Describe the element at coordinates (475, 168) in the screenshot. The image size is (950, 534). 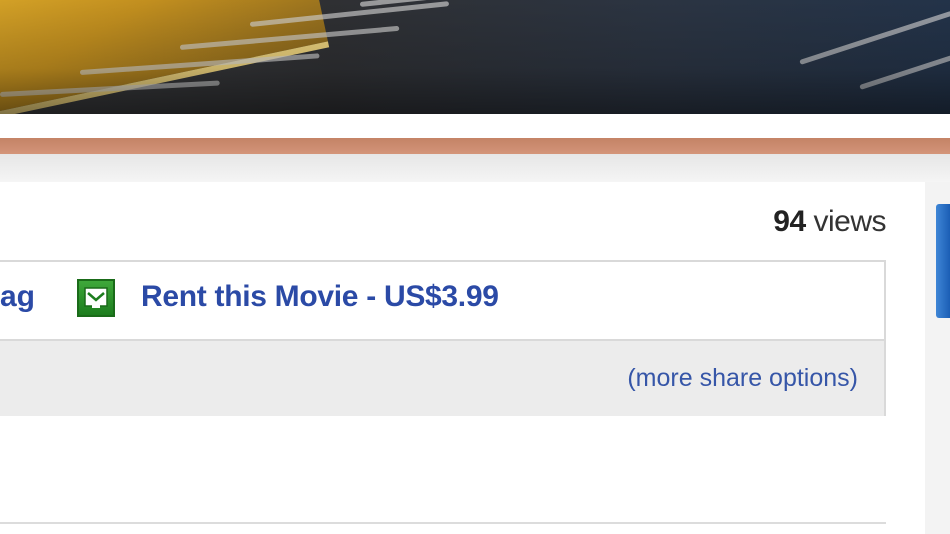
I see `header-light-band` at that location.